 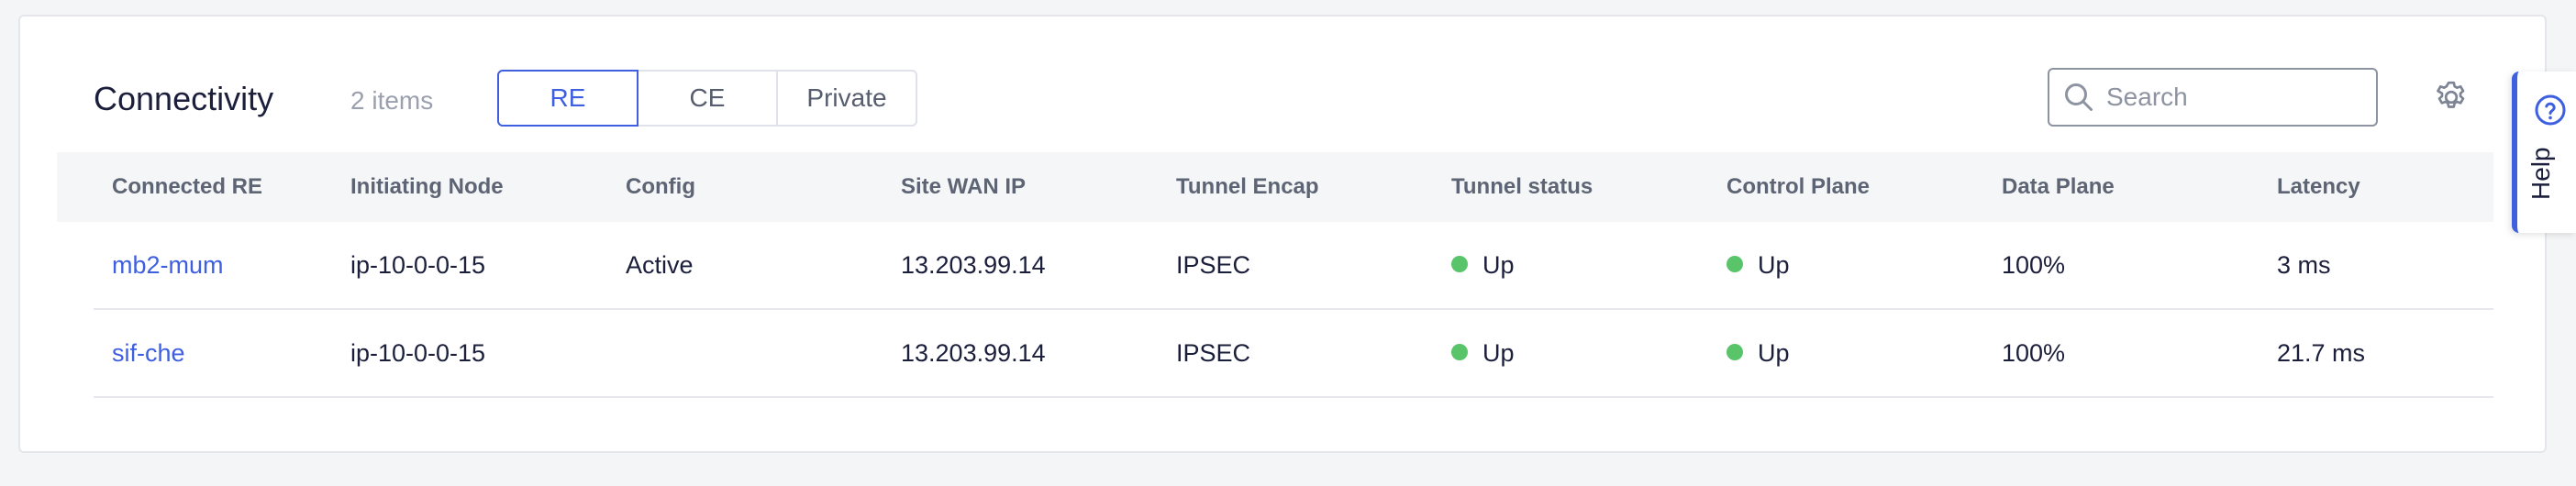 What do you see at coordinates (2540, 173) in the screenshot?
I see `help-label: Help` at bounding box center [2540, 173].